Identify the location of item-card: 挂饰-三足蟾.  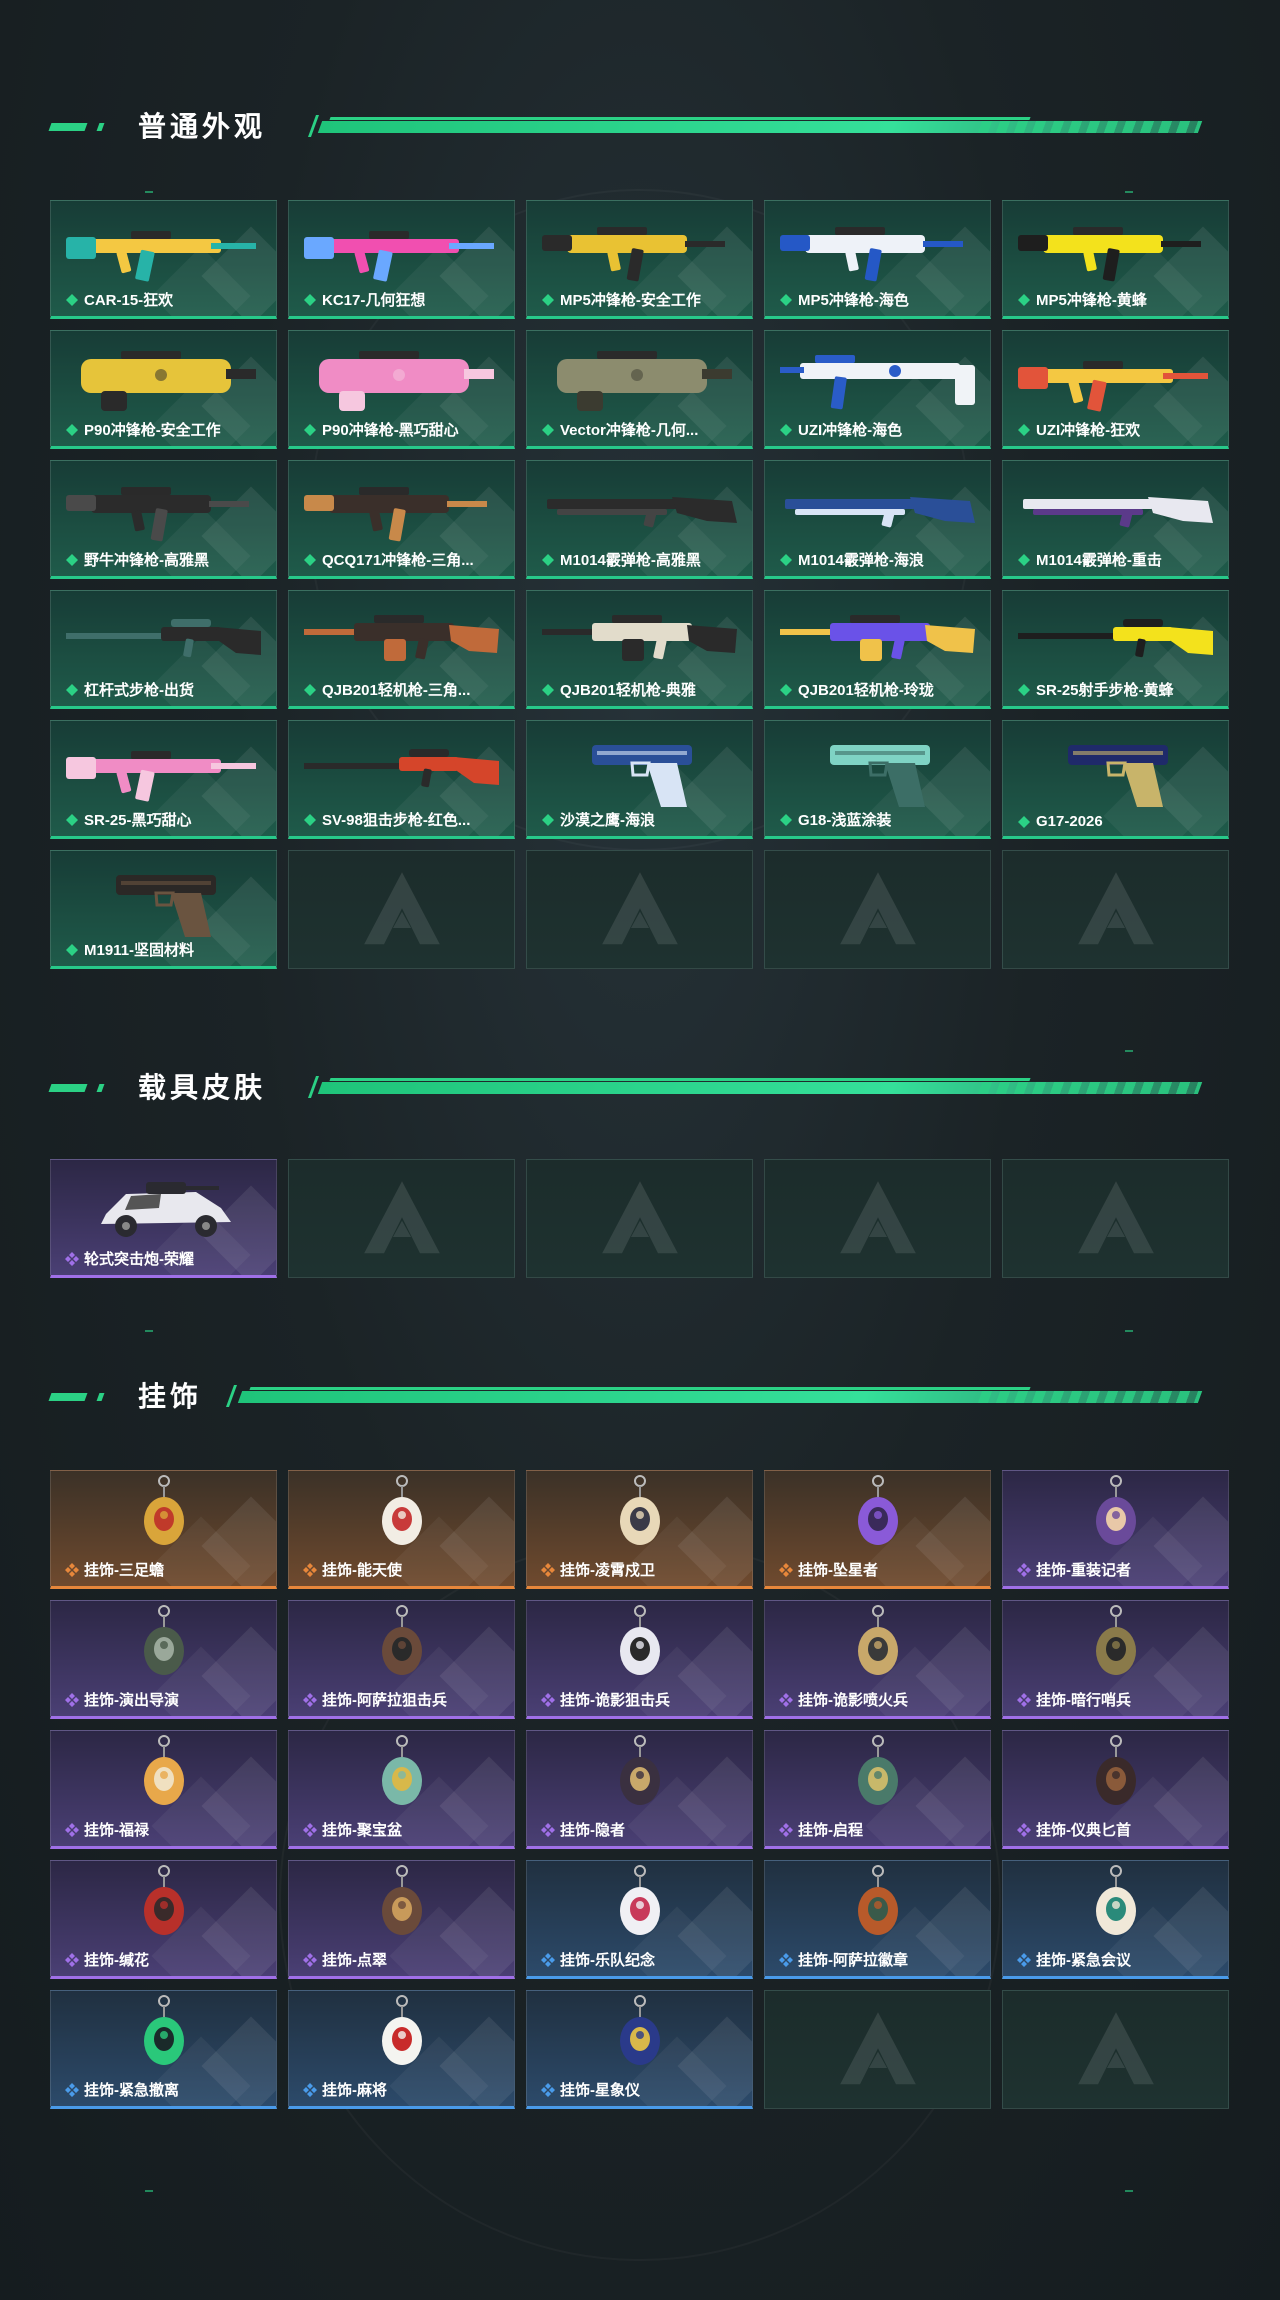
(163, 1529).